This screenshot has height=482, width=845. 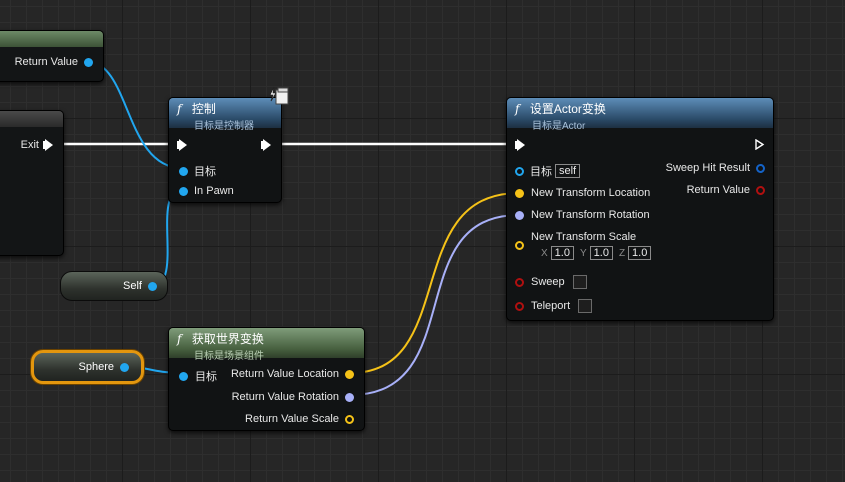 What do you see at coordinates (225, 150) in the screenshot?
I see `node-controller: f 控制 目标是控制器 目标 In Pawn` at bounding box center [225, 150].